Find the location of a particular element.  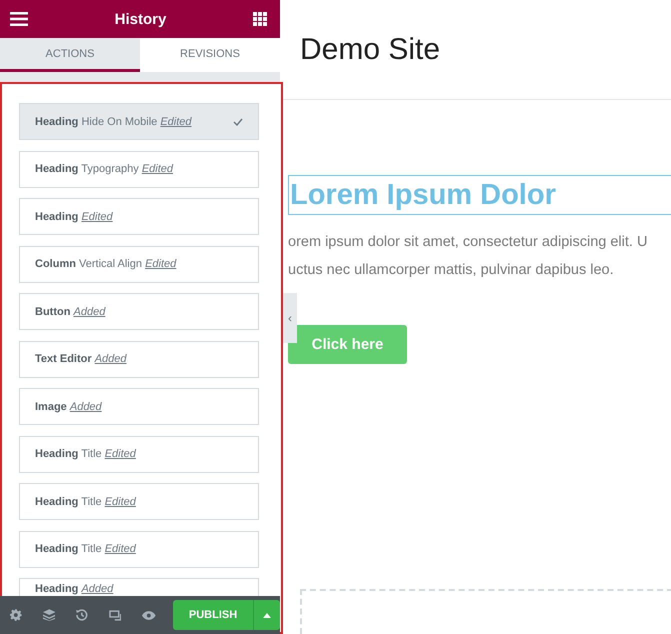

caret-icon is located at coordinates (267, 615).